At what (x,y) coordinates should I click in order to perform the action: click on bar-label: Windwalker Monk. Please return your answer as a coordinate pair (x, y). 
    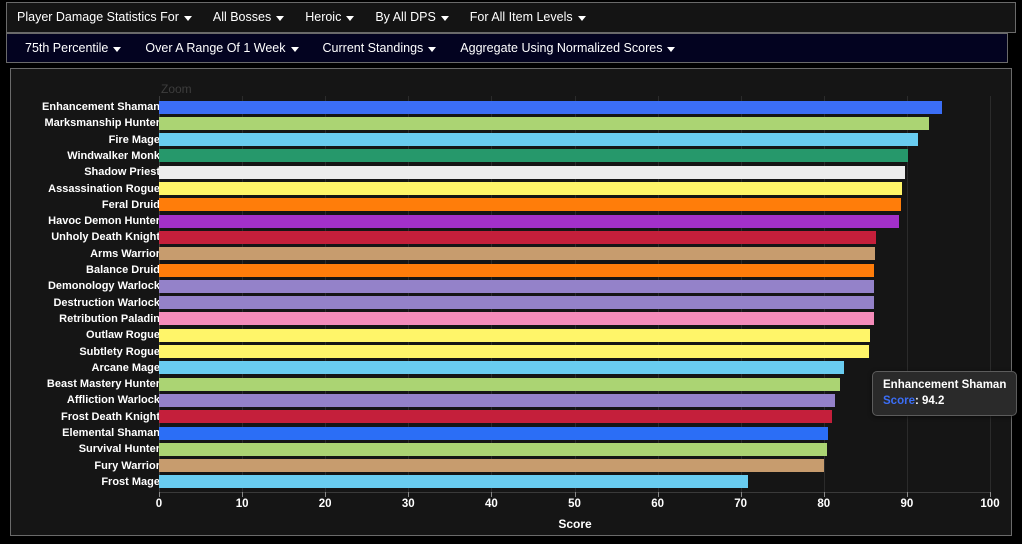
    Looking at the image, I should click on (113, 155).